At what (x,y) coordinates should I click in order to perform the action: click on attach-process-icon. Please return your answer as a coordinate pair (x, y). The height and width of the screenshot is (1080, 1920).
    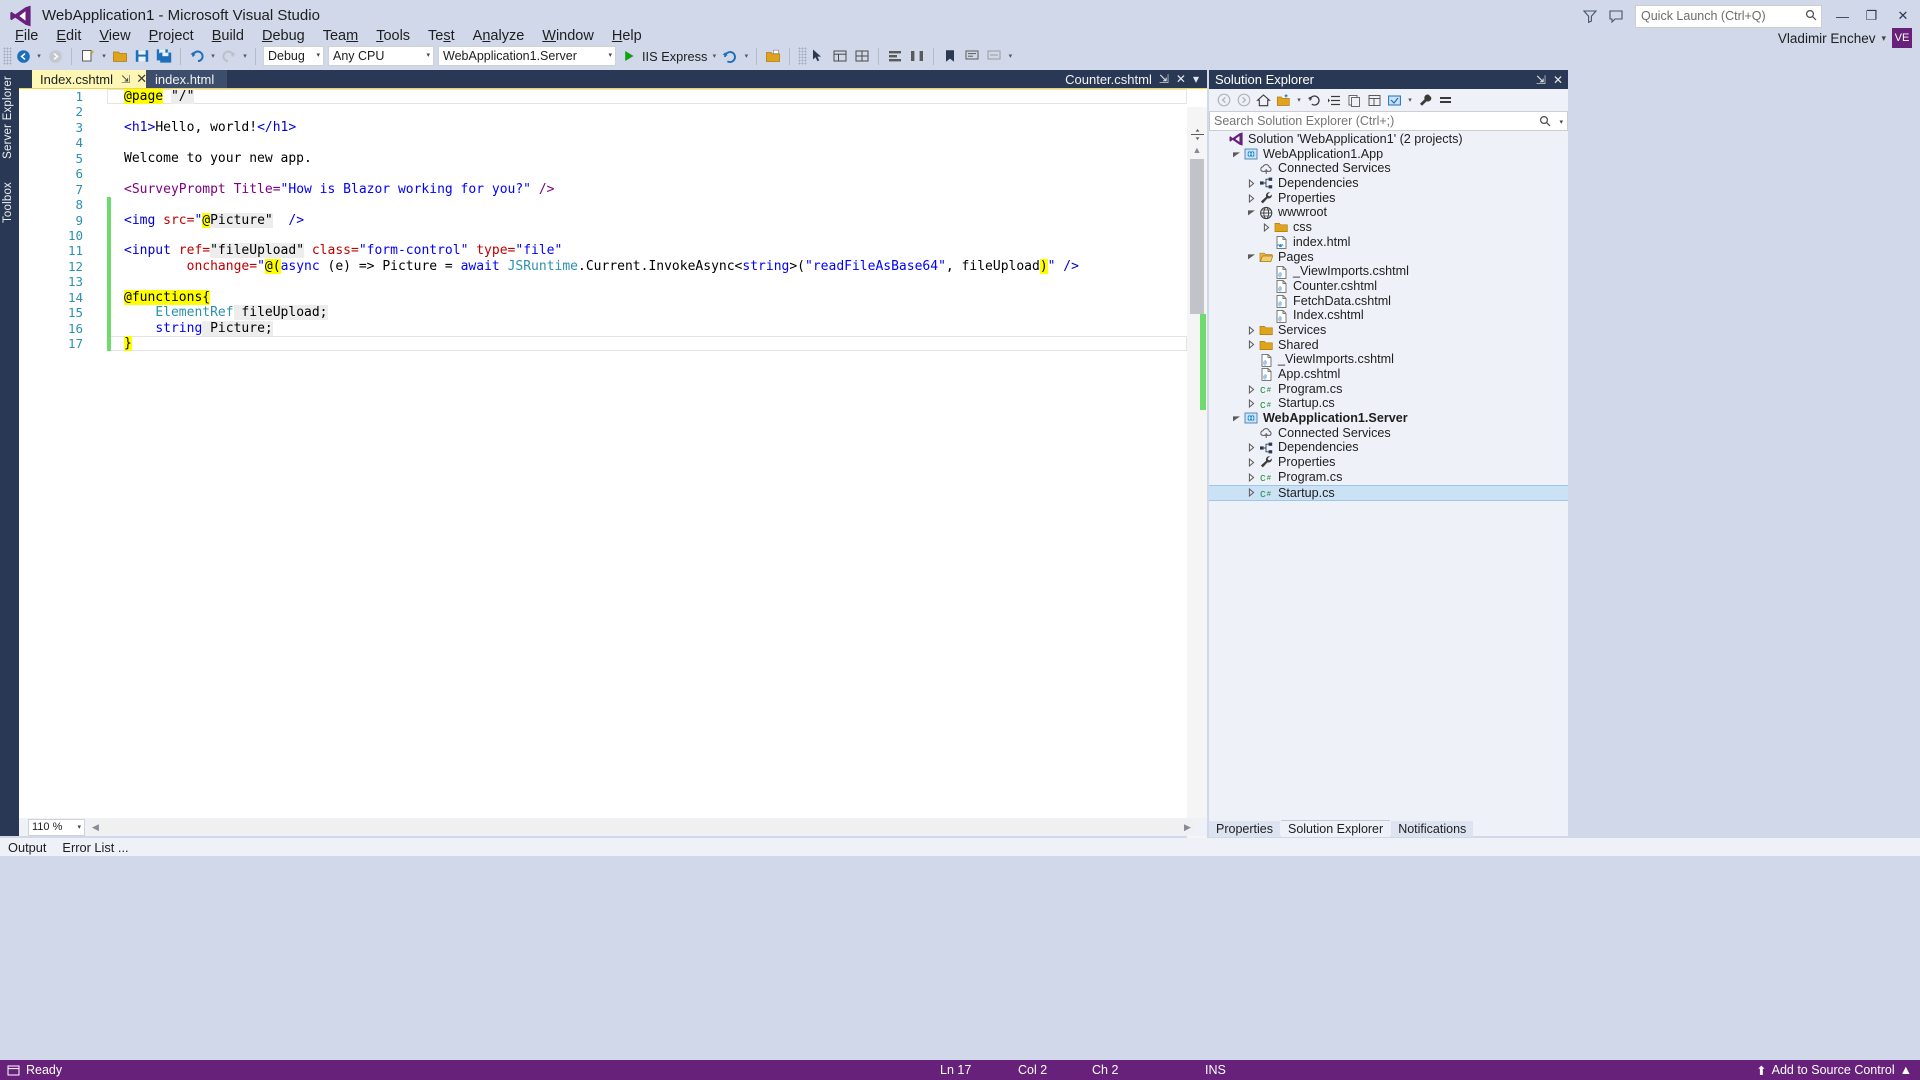
    Looking at the image, I should click on (730, 56).